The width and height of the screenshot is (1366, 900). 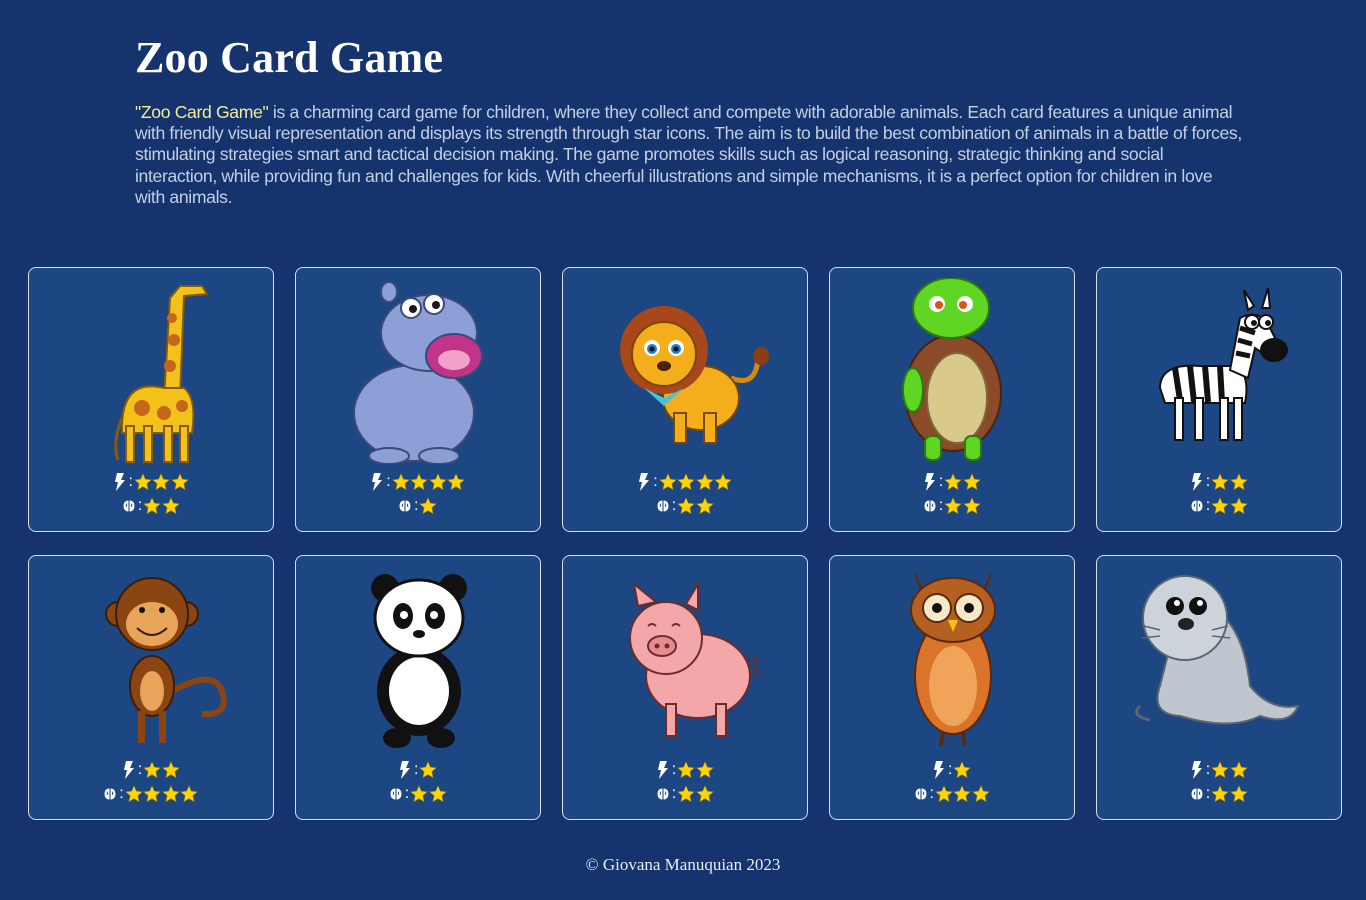 What do you see at coordinates (419, 659) in the screenshot?
I see `panda-illustration` at bounding box center [419, 659].